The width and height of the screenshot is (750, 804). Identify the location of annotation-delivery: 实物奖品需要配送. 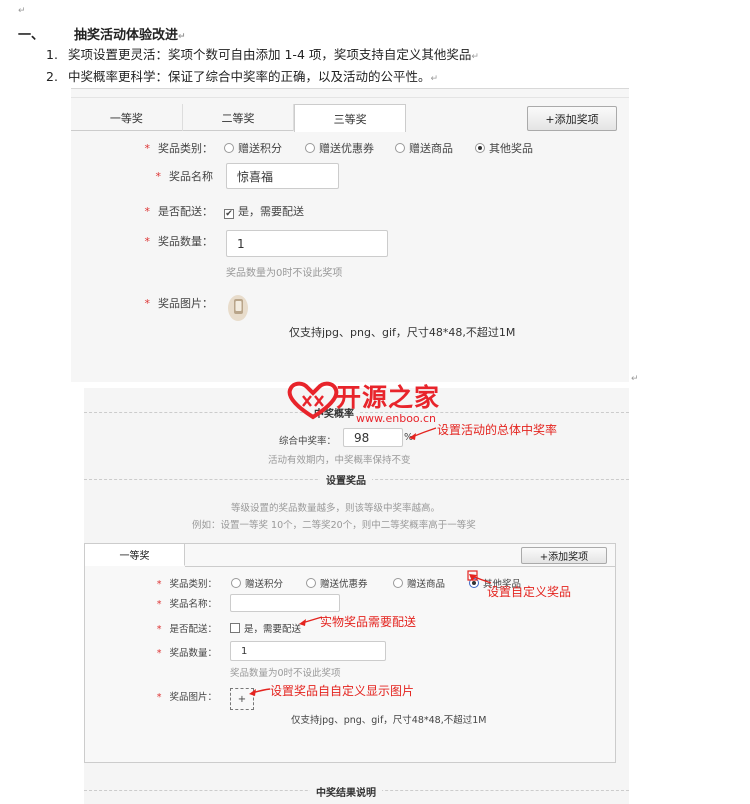
(368, 622).